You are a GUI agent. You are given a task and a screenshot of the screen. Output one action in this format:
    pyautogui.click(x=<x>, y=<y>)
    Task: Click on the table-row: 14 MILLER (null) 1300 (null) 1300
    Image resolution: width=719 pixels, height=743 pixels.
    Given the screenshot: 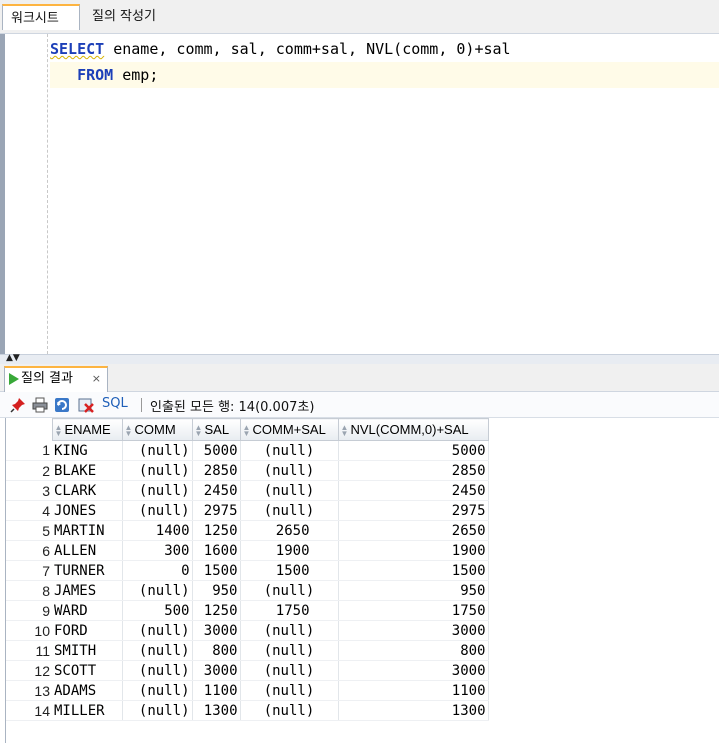 What is the action you would take?
    pyautogui.click(x=247, y=710)
    